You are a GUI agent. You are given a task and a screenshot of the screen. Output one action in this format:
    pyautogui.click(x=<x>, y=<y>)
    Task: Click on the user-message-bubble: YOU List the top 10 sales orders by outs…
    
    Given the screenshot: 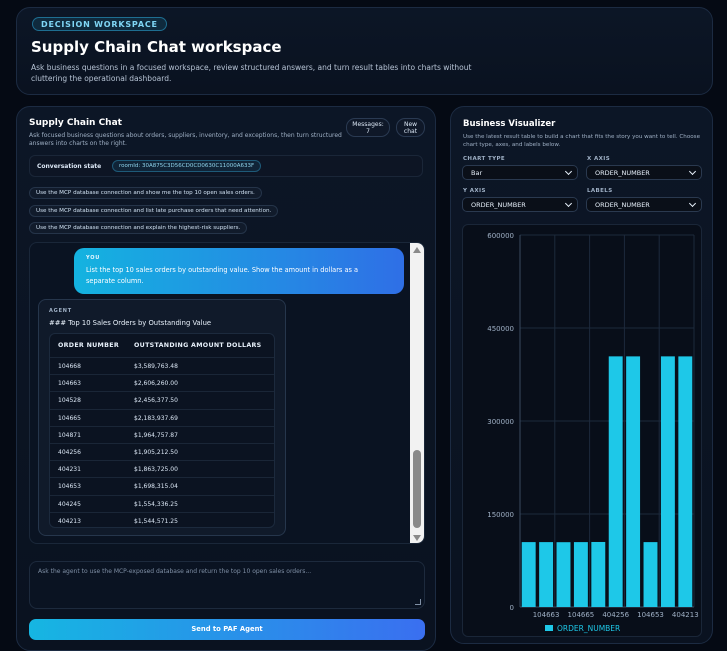 What is the action you would take?
    pyautogui.click(x=239, y=271)
    